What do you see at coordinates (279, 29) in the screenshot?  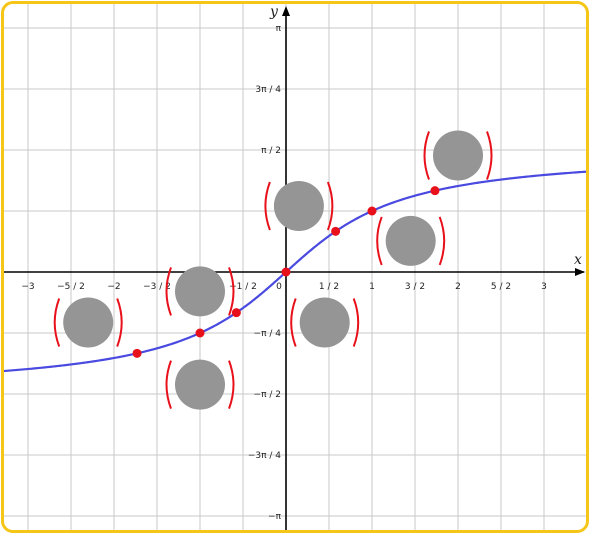 I see `y-tick-label: π` at bounding box center [279, 29].